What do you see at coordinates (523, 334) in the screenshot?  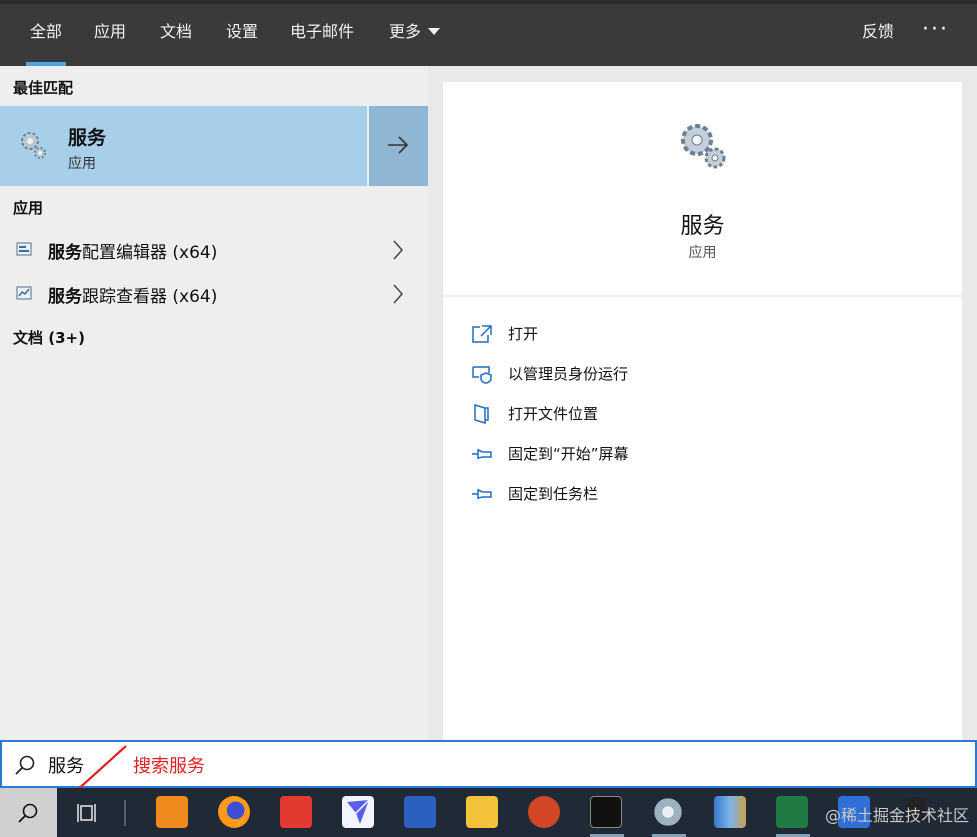 I see `action-label: 打开` at bounding box center [523, 334].